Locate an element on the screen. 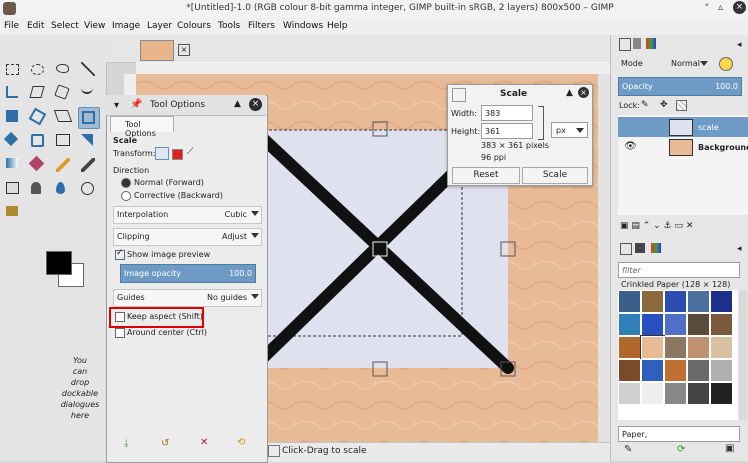 The width and height of the screenshot is (748, 463). minimize-icon: ˅ is located at coordinates (707, 8).